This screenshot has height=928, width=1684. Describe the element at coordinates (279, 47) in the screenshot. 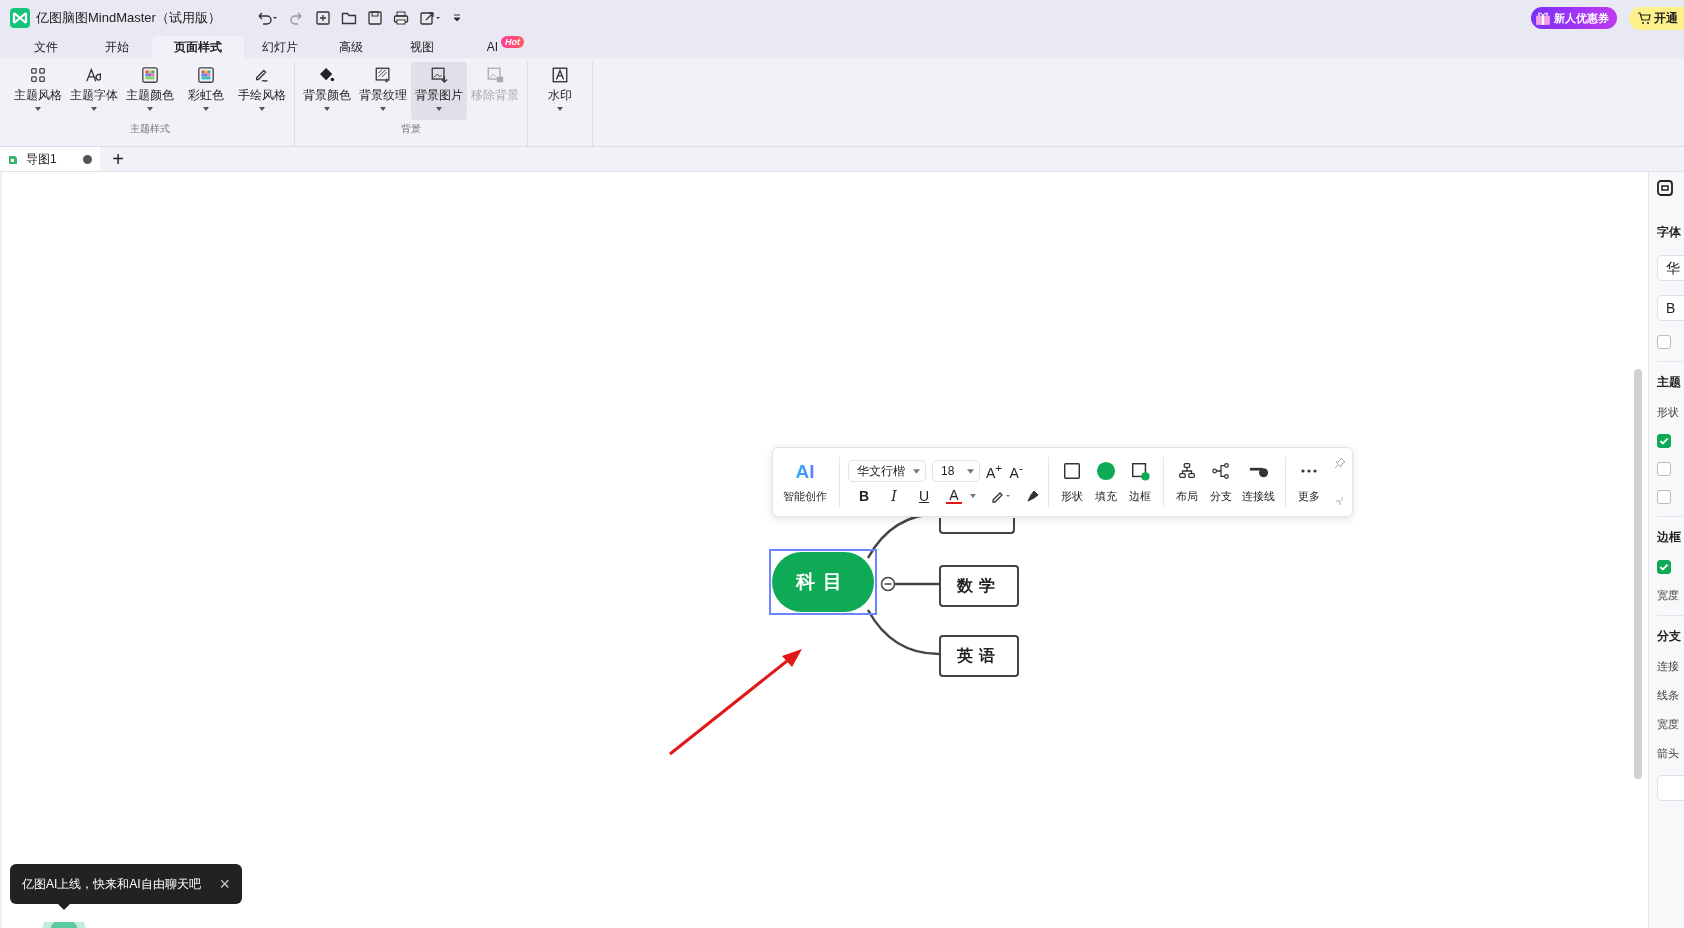

I see `ribbon-tab: 幻灯片` at that location.